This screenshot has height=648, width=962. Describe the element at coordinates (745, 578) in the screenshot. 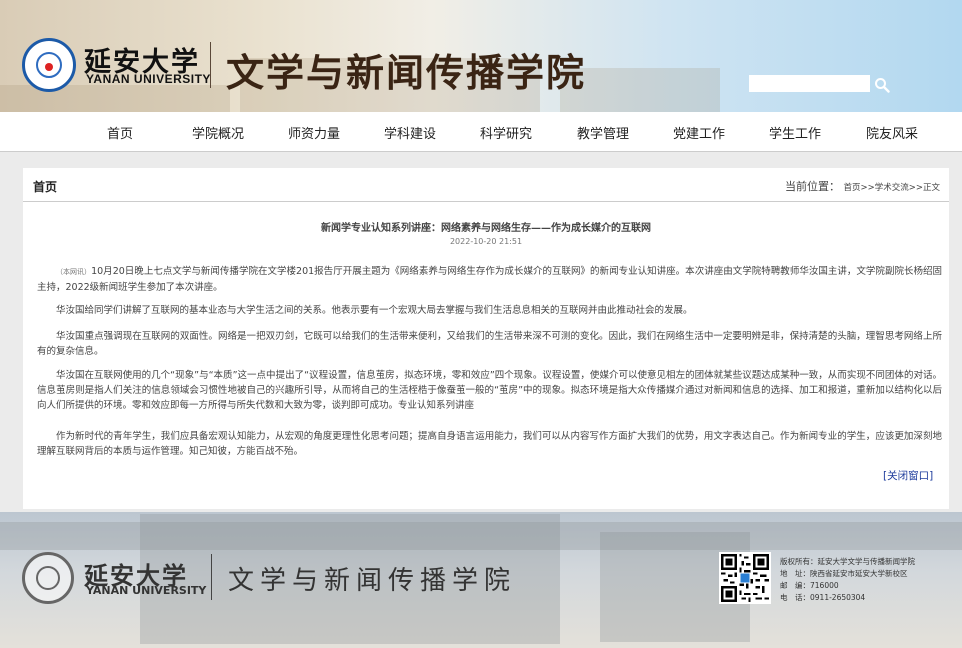

I see `qr-code-icon` at that location.